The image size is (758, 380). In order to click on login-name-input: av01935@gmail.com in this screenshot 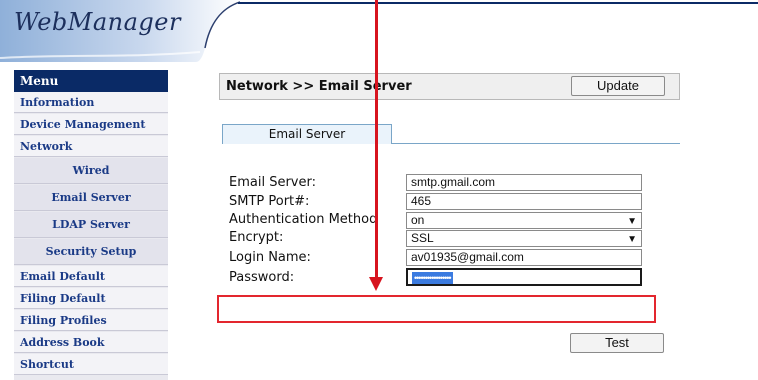, I will do `click(524, 257)`.